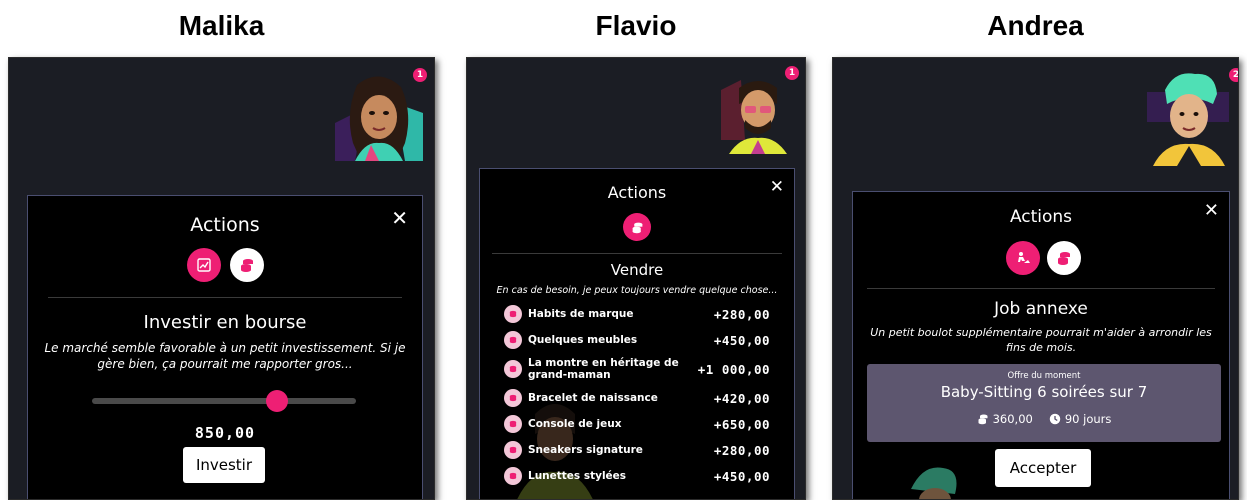 The height and width of the screenshot is (500, 1247). I want to click on avatar-malika, so click(379, 117).